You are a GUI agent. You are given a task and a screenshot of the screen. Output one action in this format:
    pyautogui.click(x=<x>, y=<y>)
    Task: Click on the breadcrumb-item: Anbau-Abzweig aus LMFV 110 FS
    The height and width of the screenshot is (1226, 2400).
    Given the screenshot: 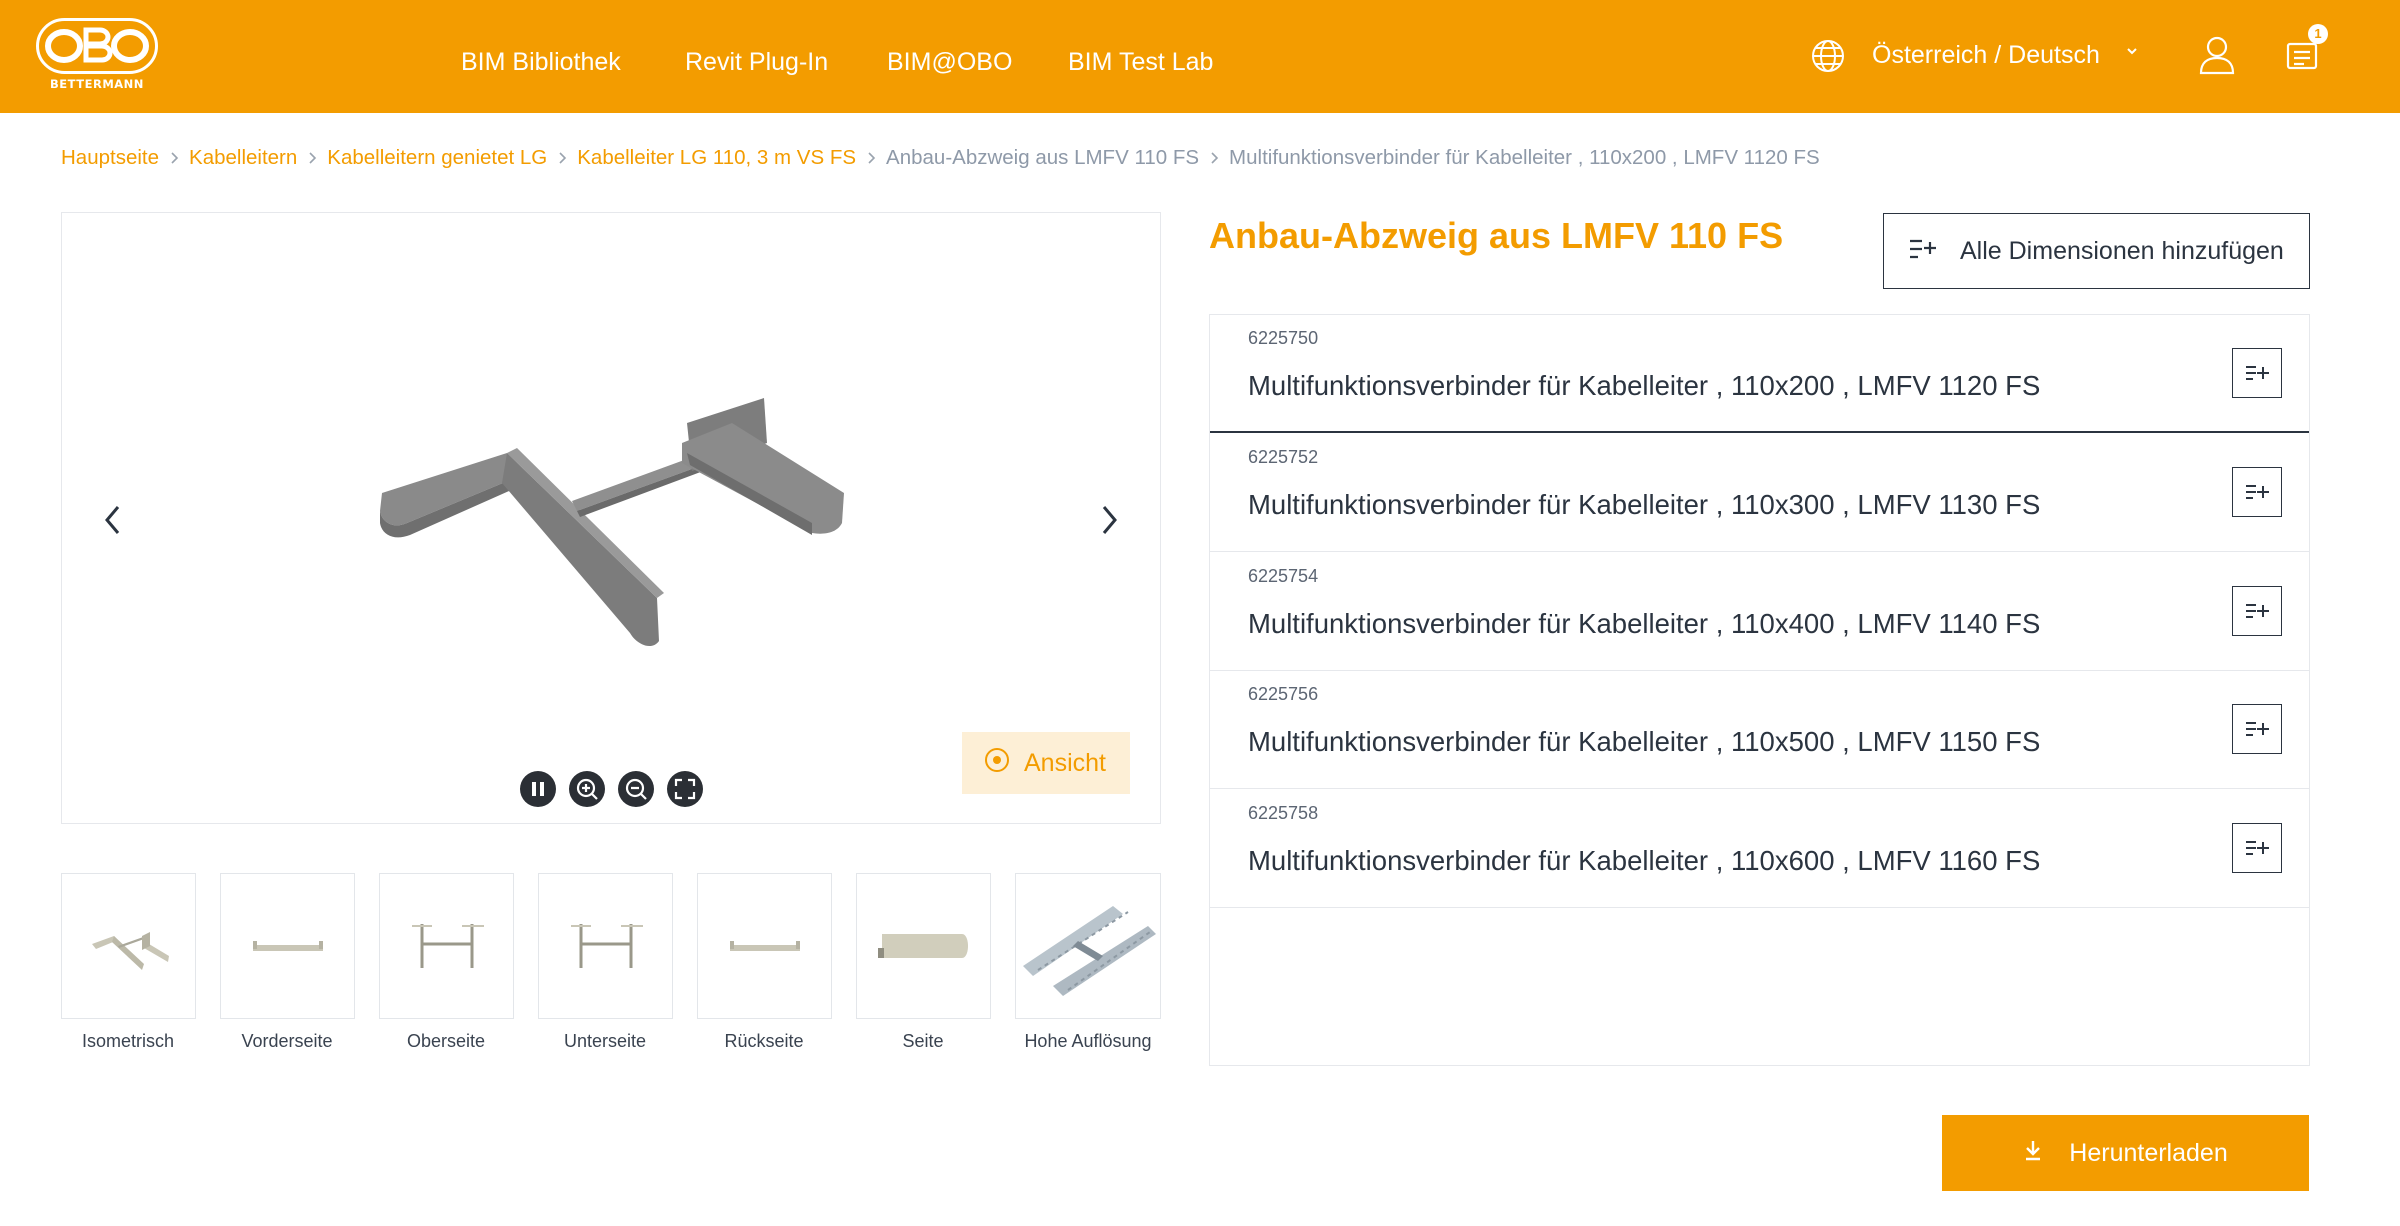 What is the action you would take?
    pyautogui.click(x=1042, y=158)
    